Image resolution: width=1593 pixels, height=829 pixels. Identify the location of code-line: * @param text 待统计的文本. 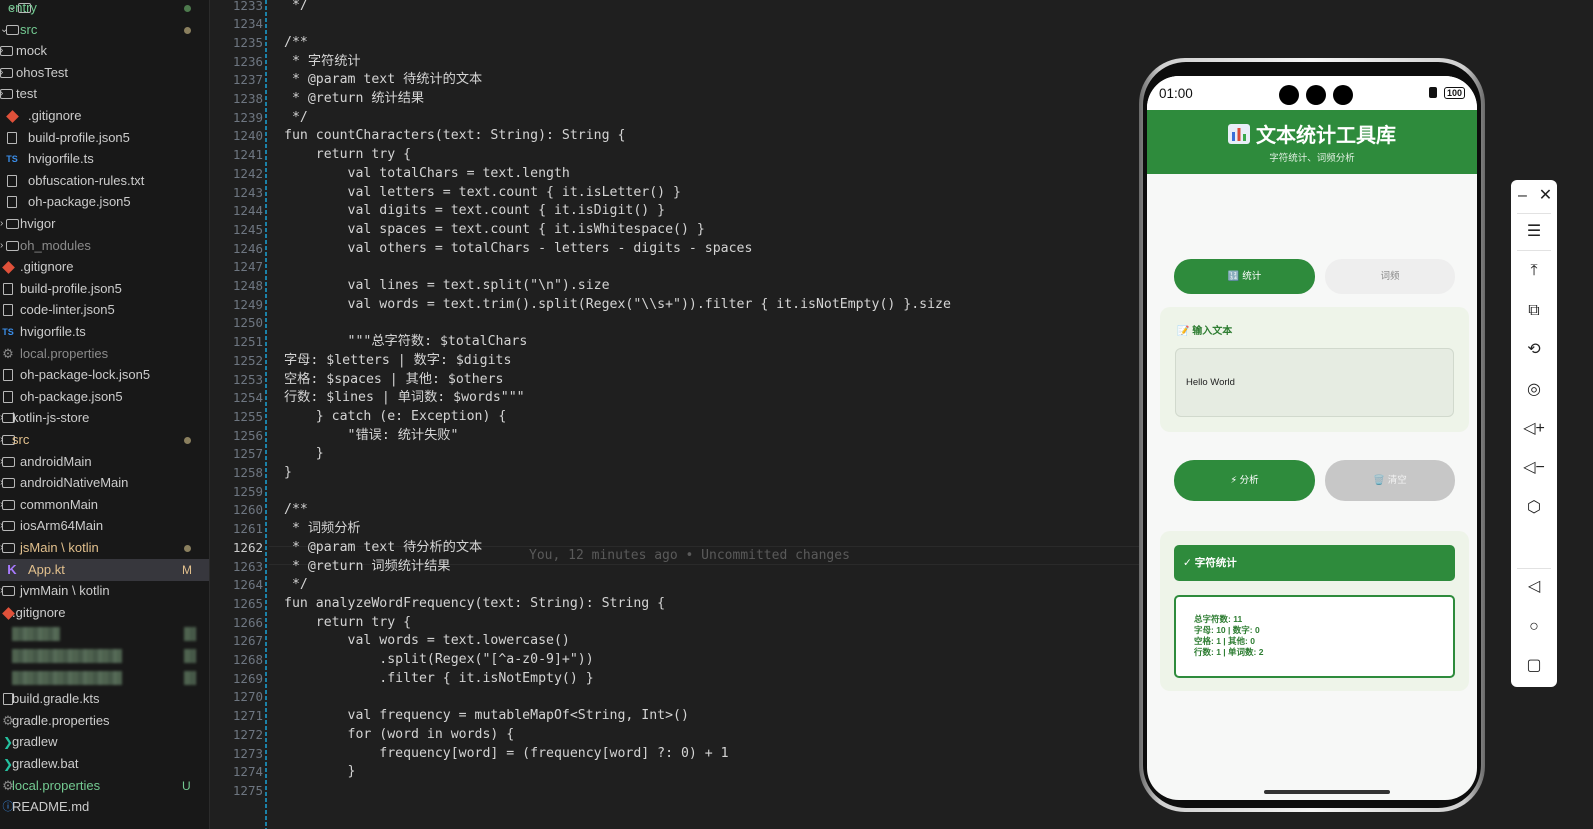
(383, 80).